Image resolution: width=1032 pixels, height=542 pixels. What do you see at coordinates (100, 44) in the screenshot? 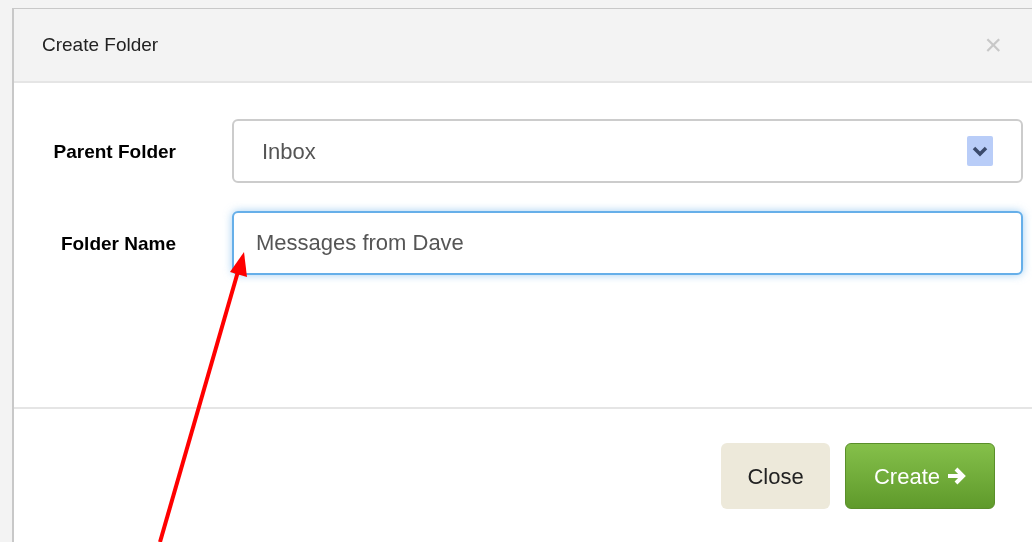
I see `dialog-title: Create Folder` at bounding box center [100, 44].